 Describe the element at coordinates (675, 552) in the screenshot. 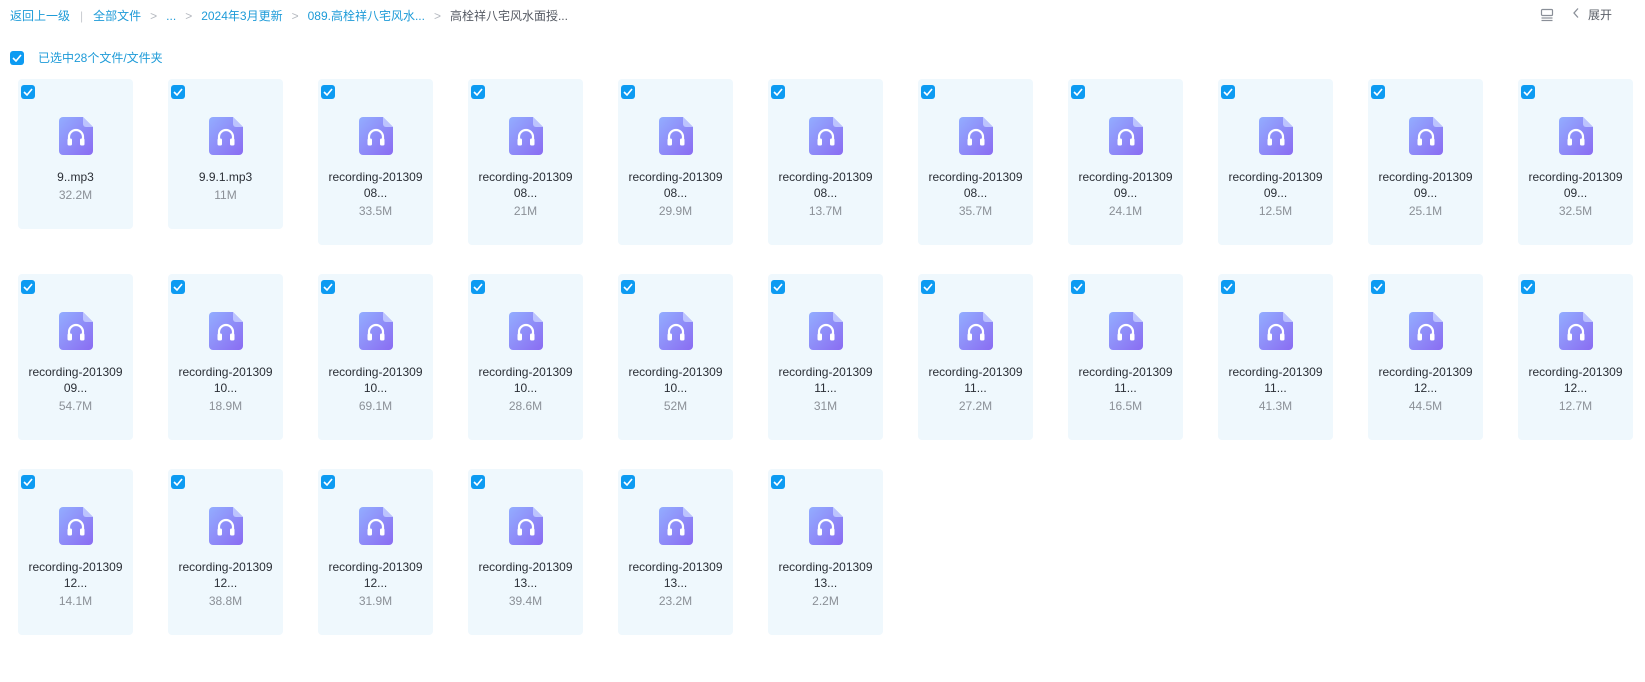

I see `file-card: recording-201309 13... 23.2M` at that location.